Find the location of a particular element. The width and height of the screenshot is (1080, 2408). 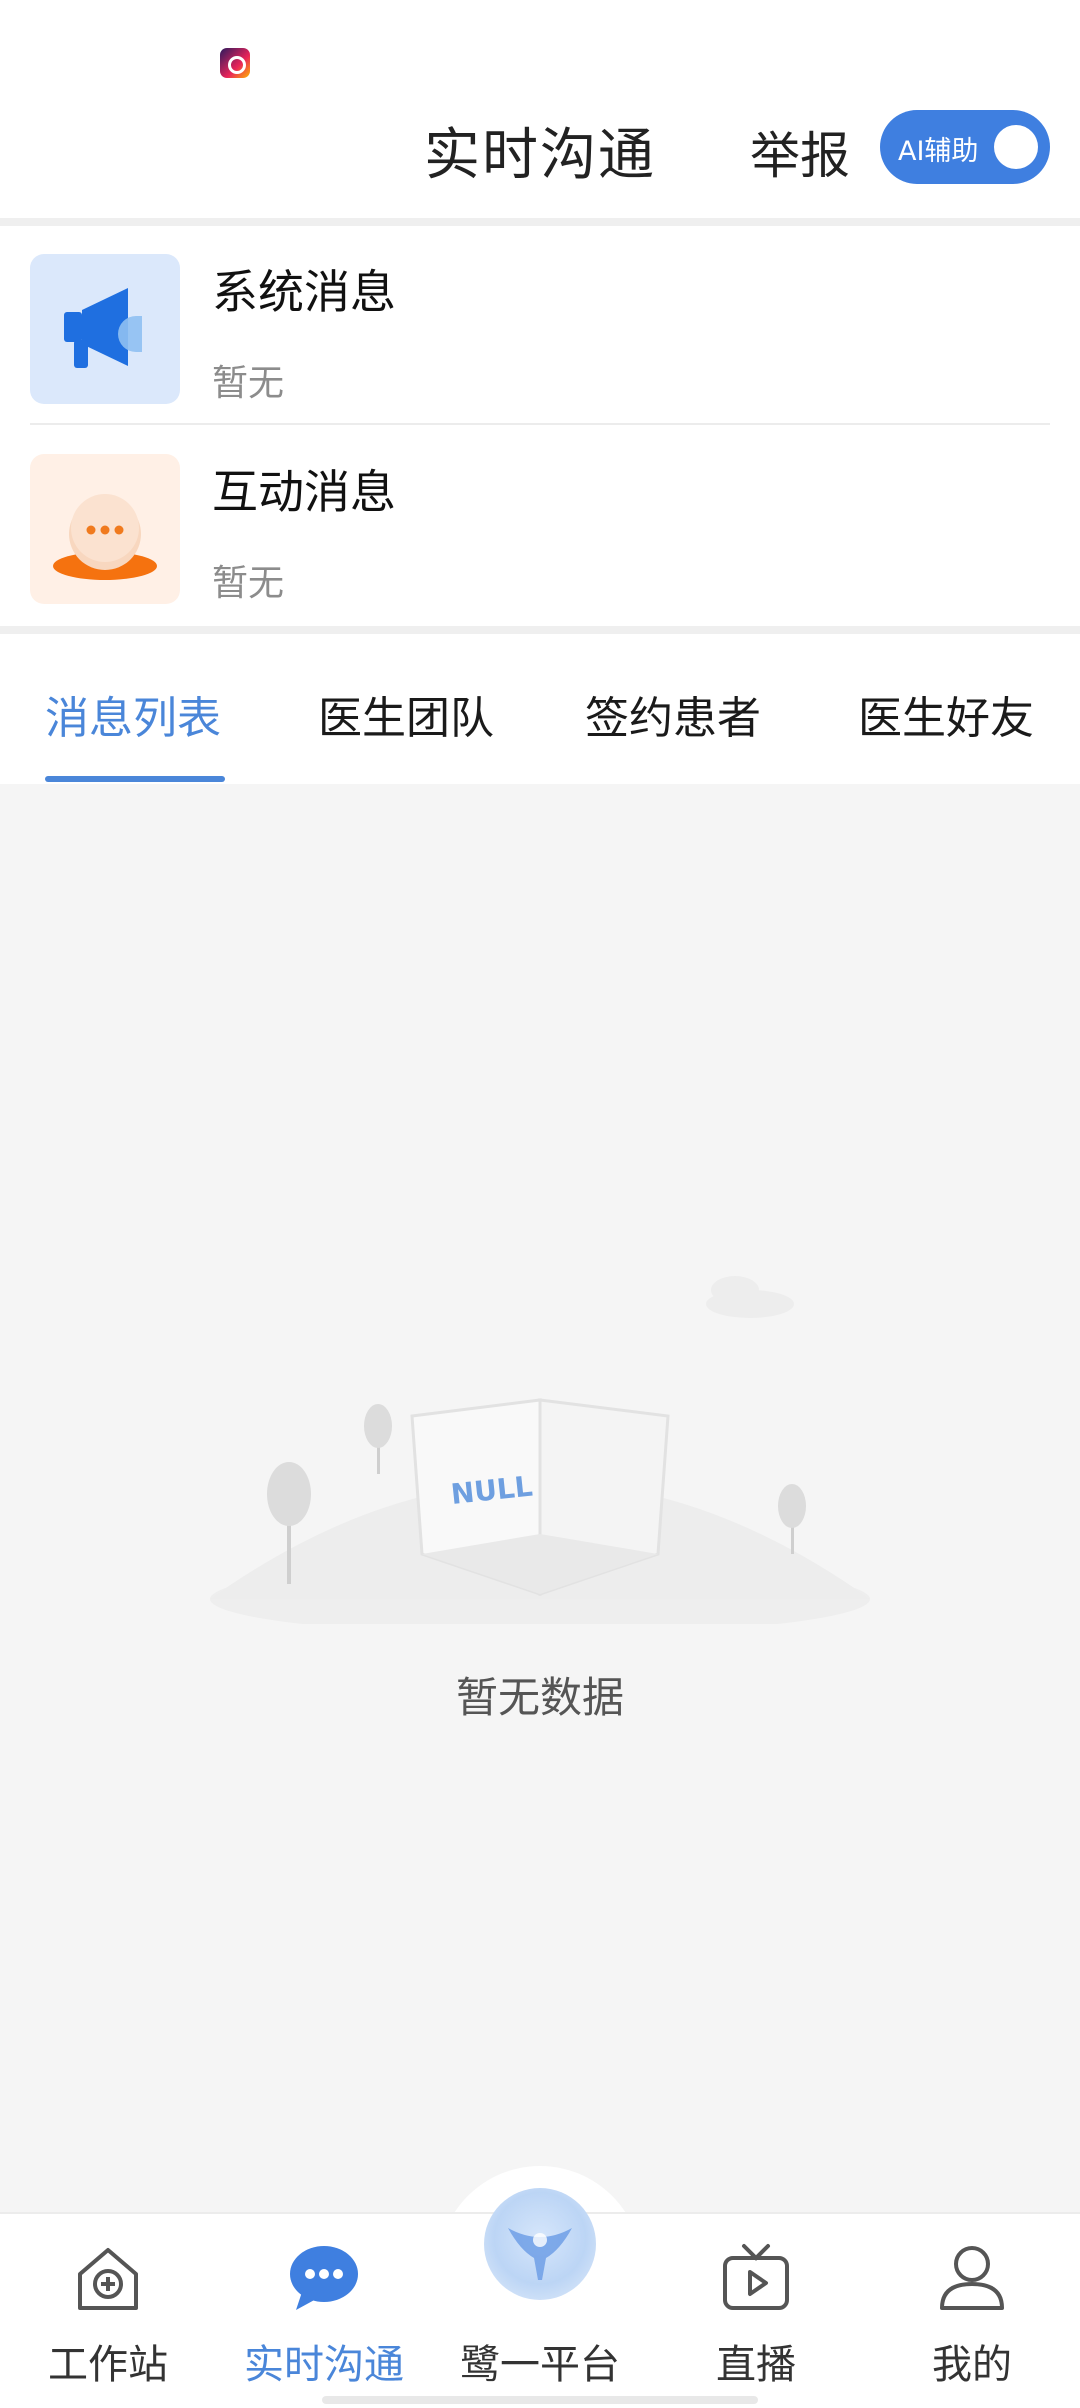

empty-state-illustration: NULL is located at coordinates (540, 1419).